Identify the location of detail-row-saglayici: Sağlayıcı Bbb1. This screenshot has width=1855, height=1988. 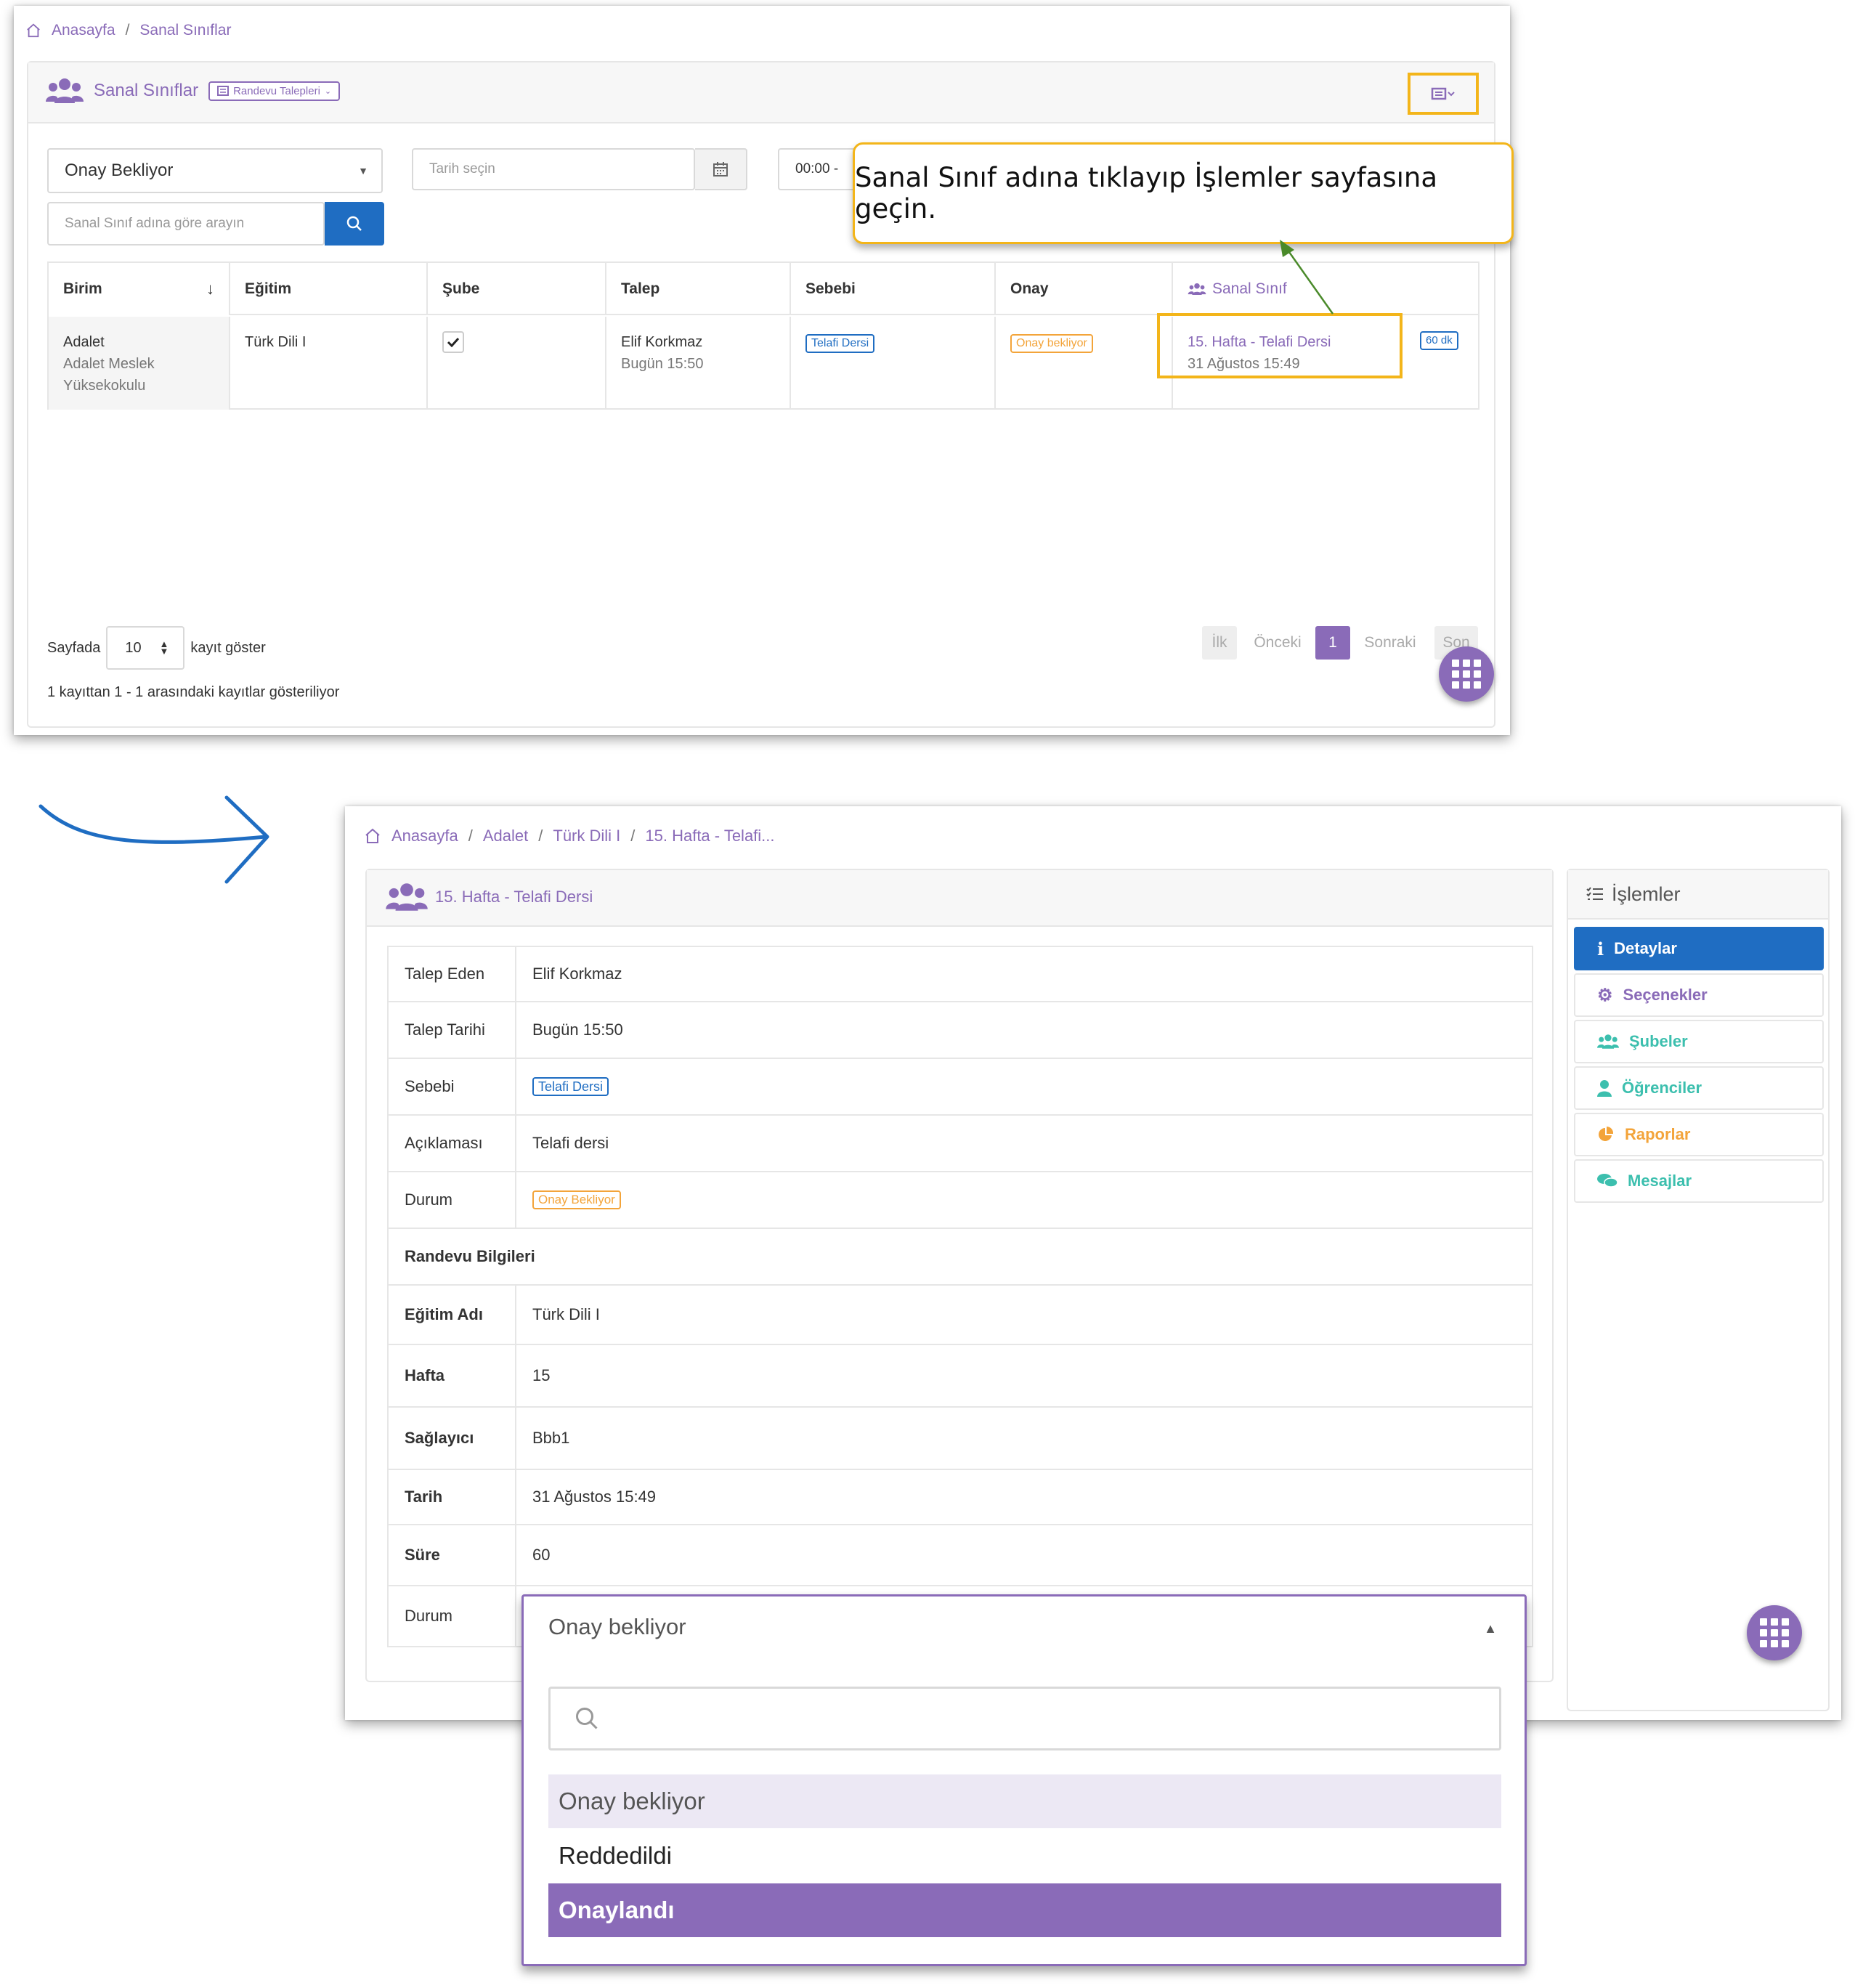
(961, 1439).